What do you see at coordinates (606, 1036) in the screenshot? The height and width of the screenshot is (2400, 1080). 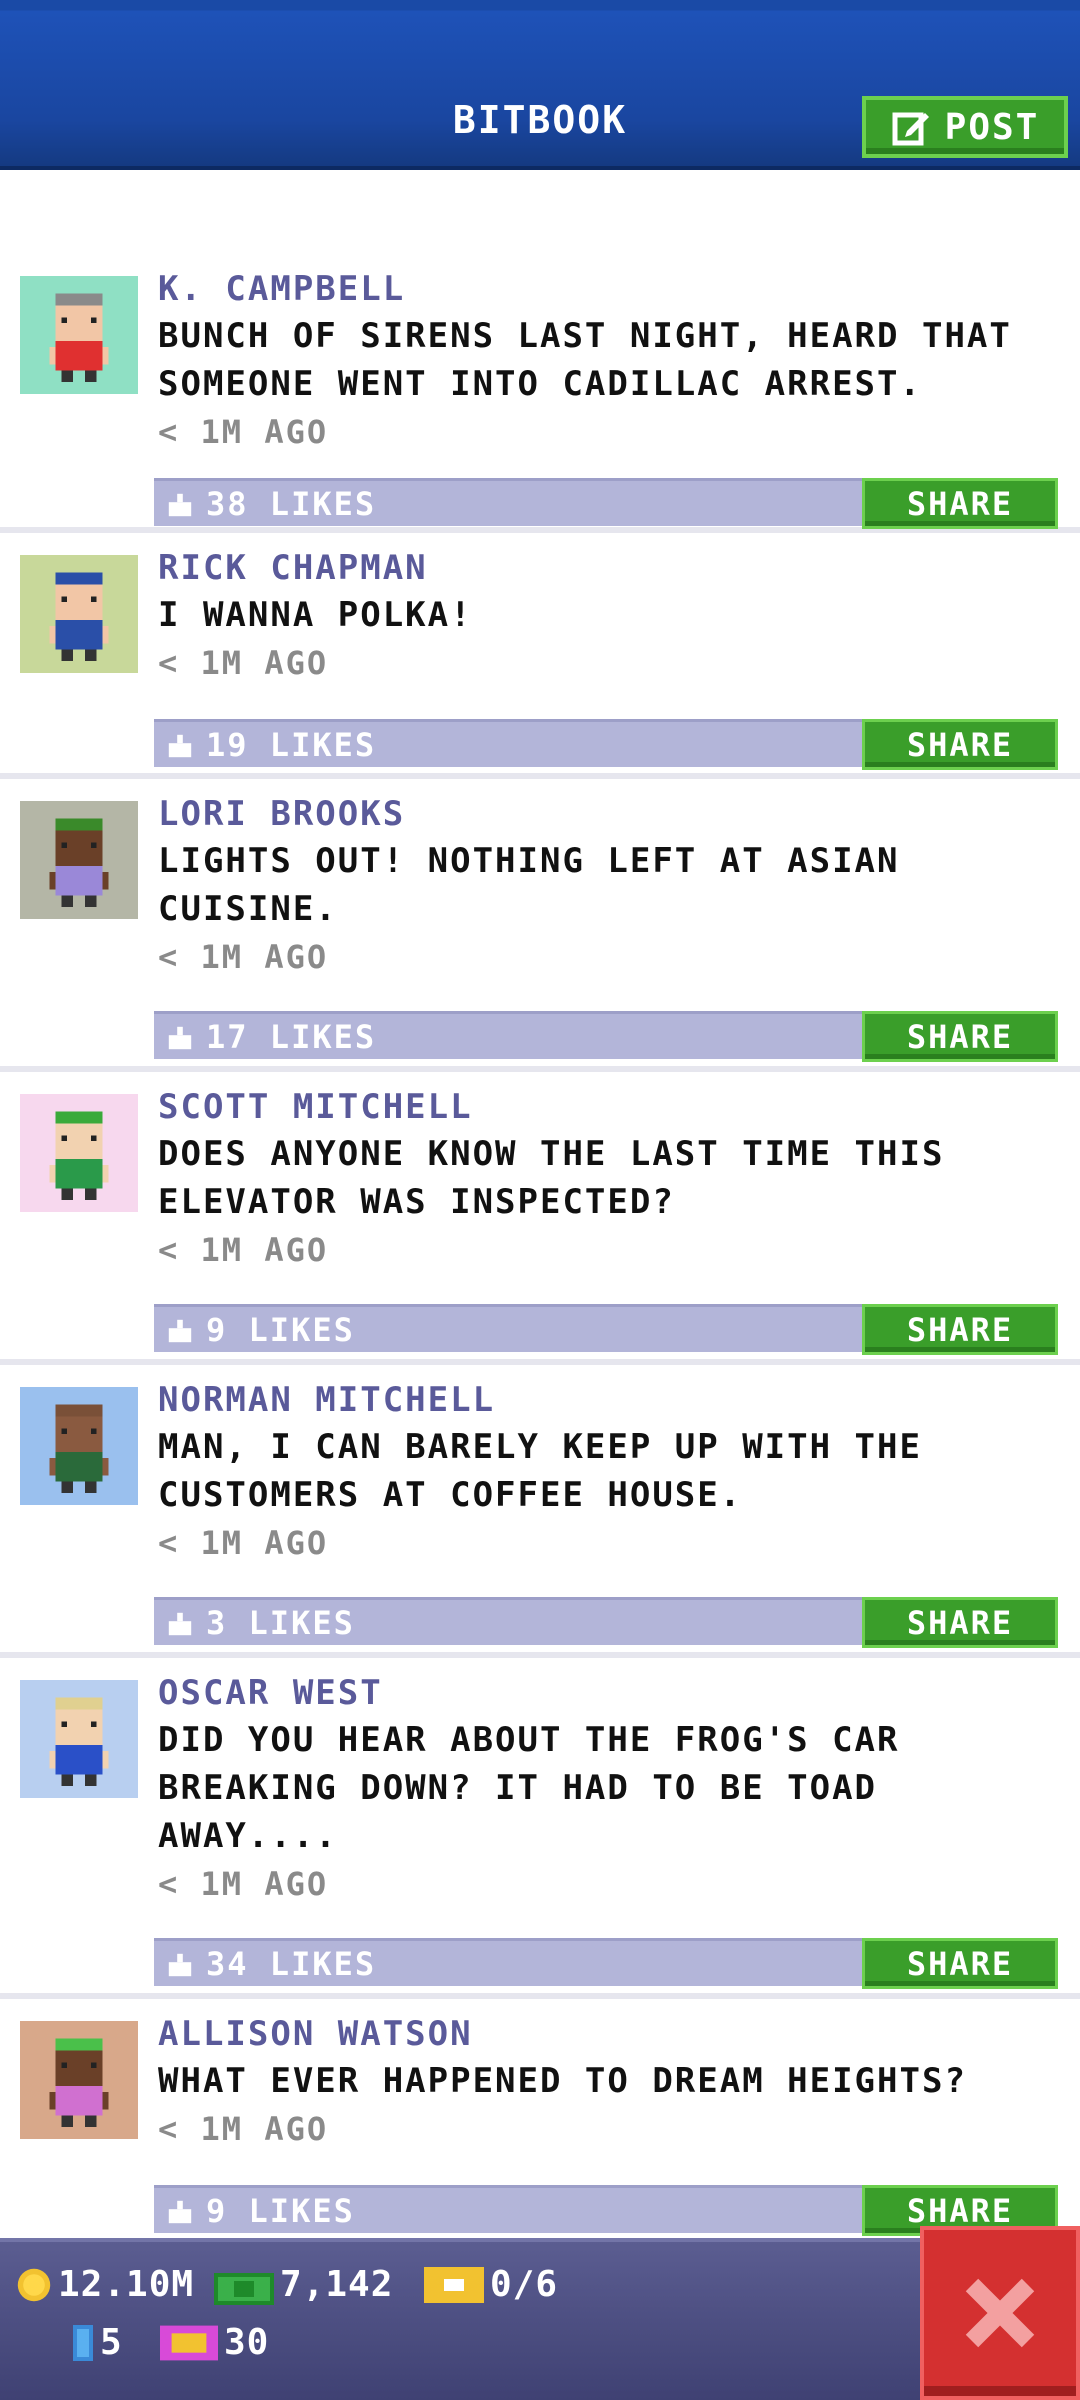 I see `likes-bar: 17 LIKES SHARE` at bounding box center [606, 1036].